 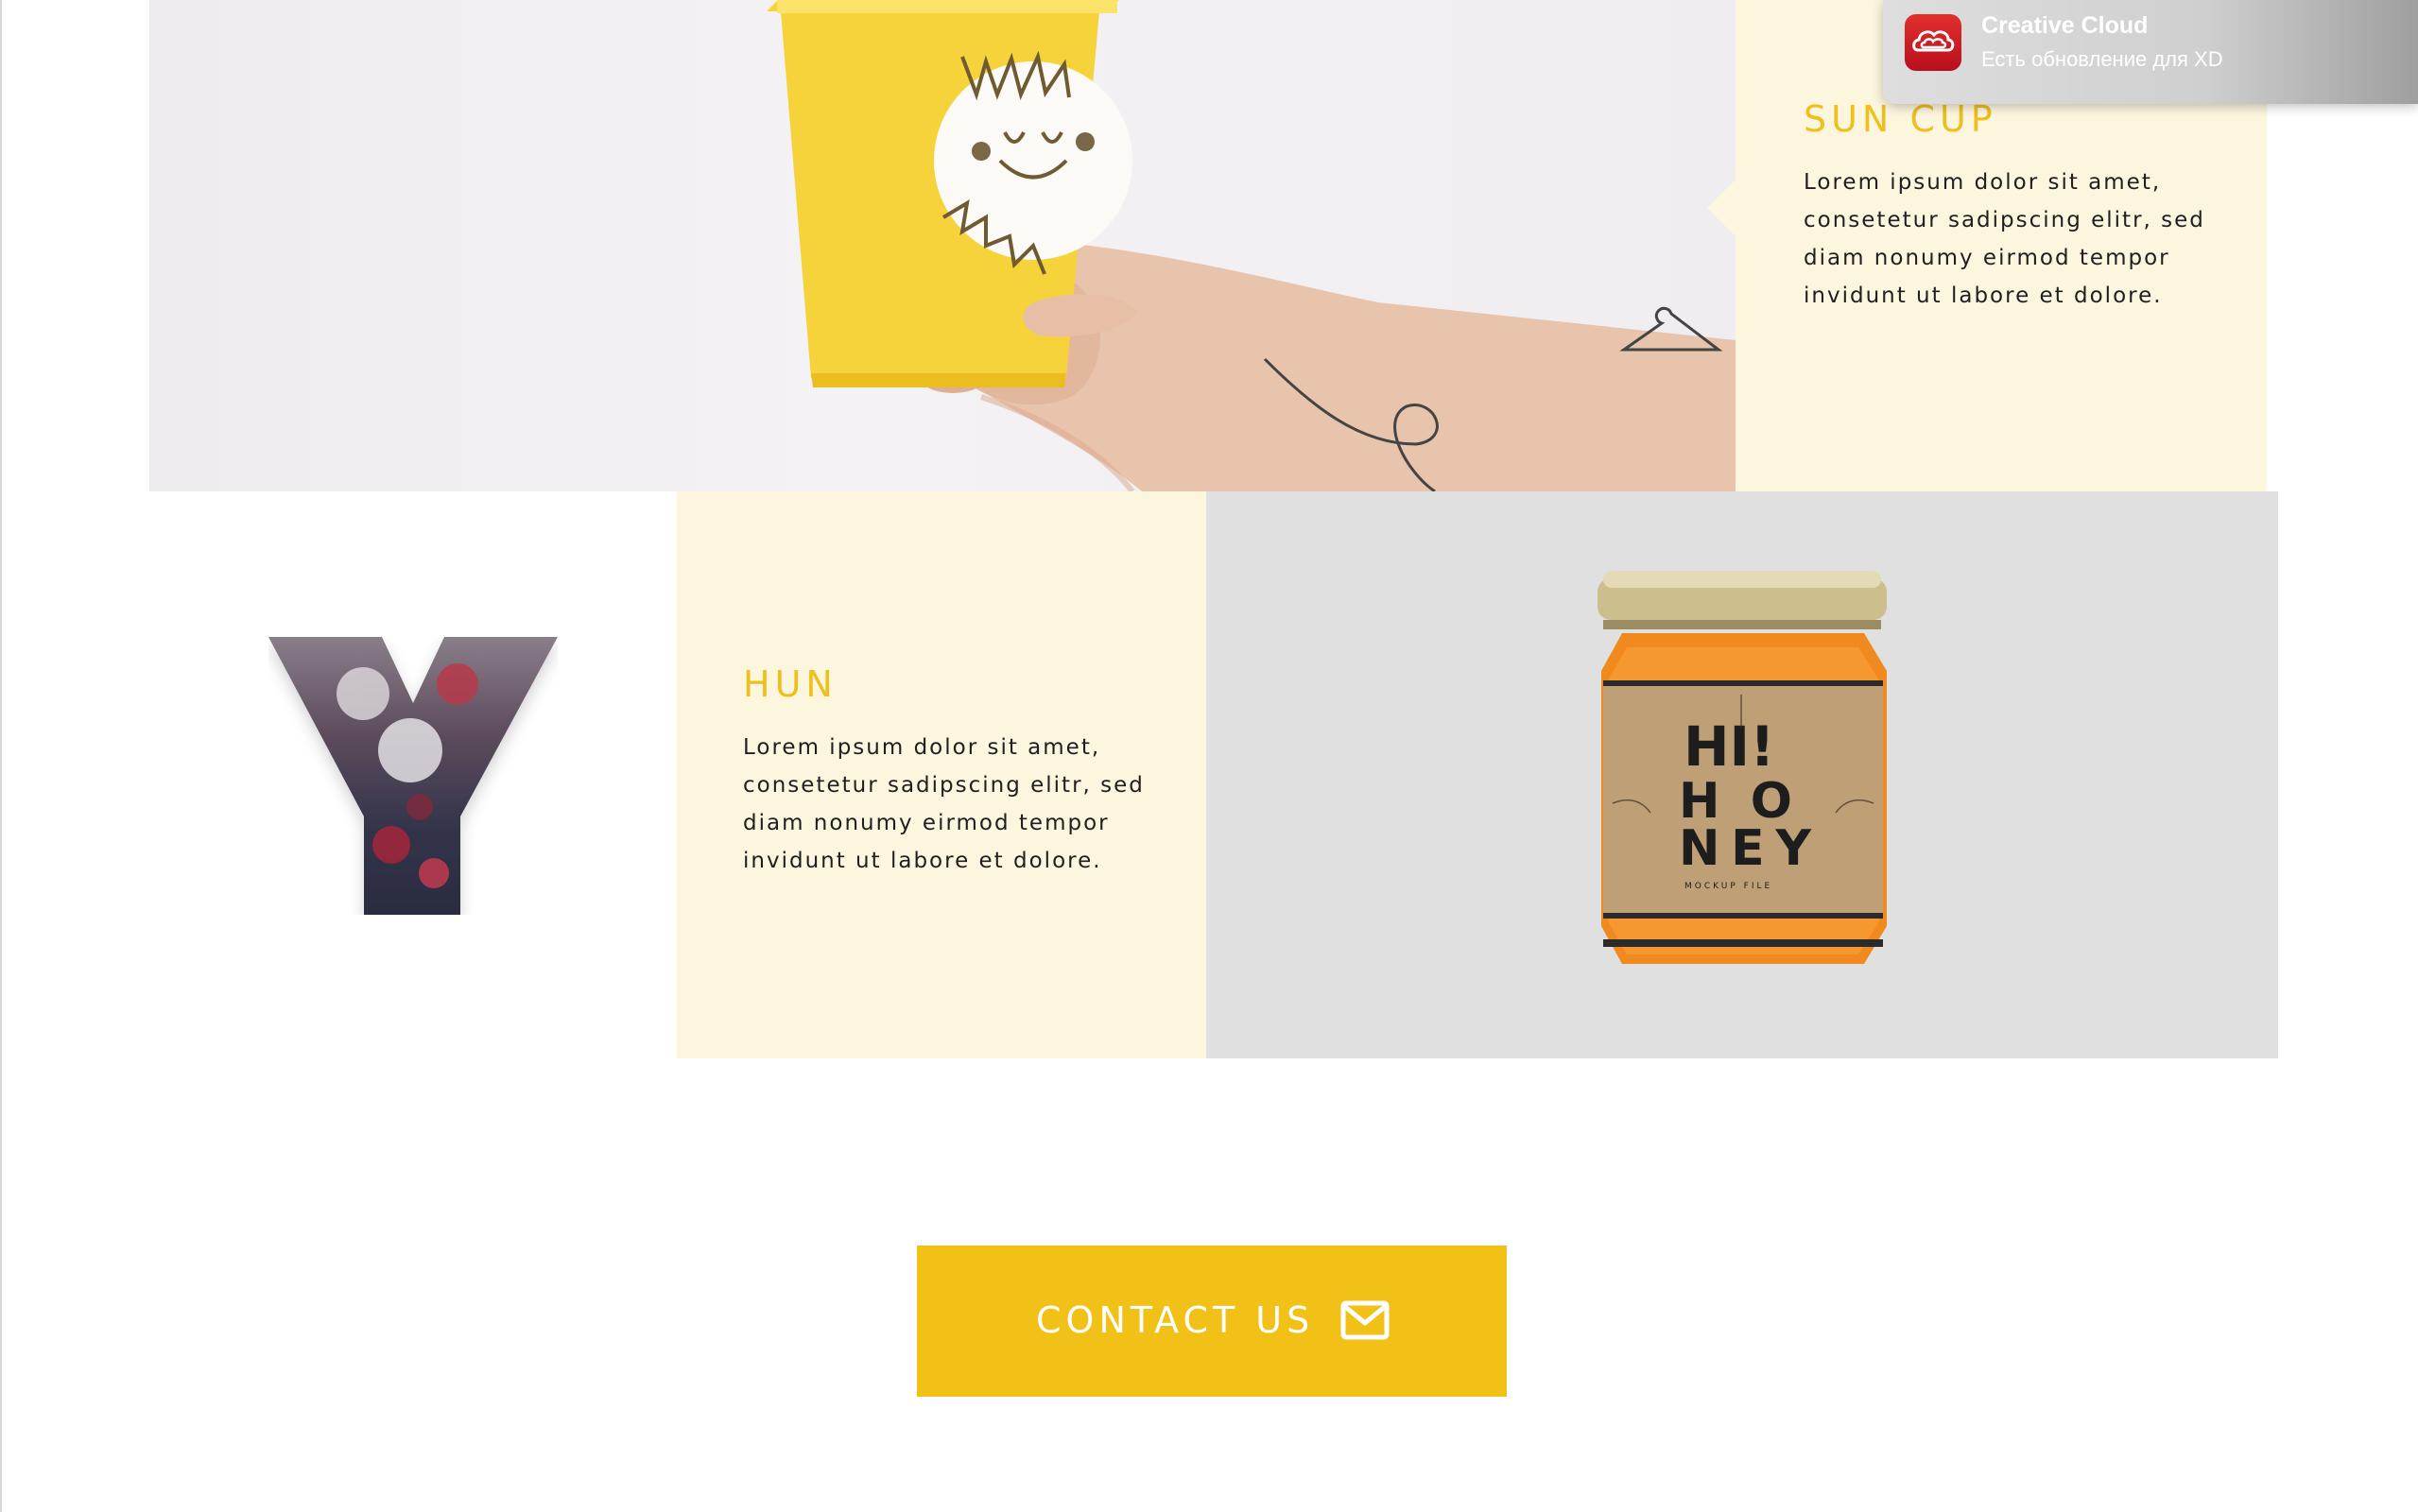 I want to click on page-left-edge, so click(x=1, y=756).